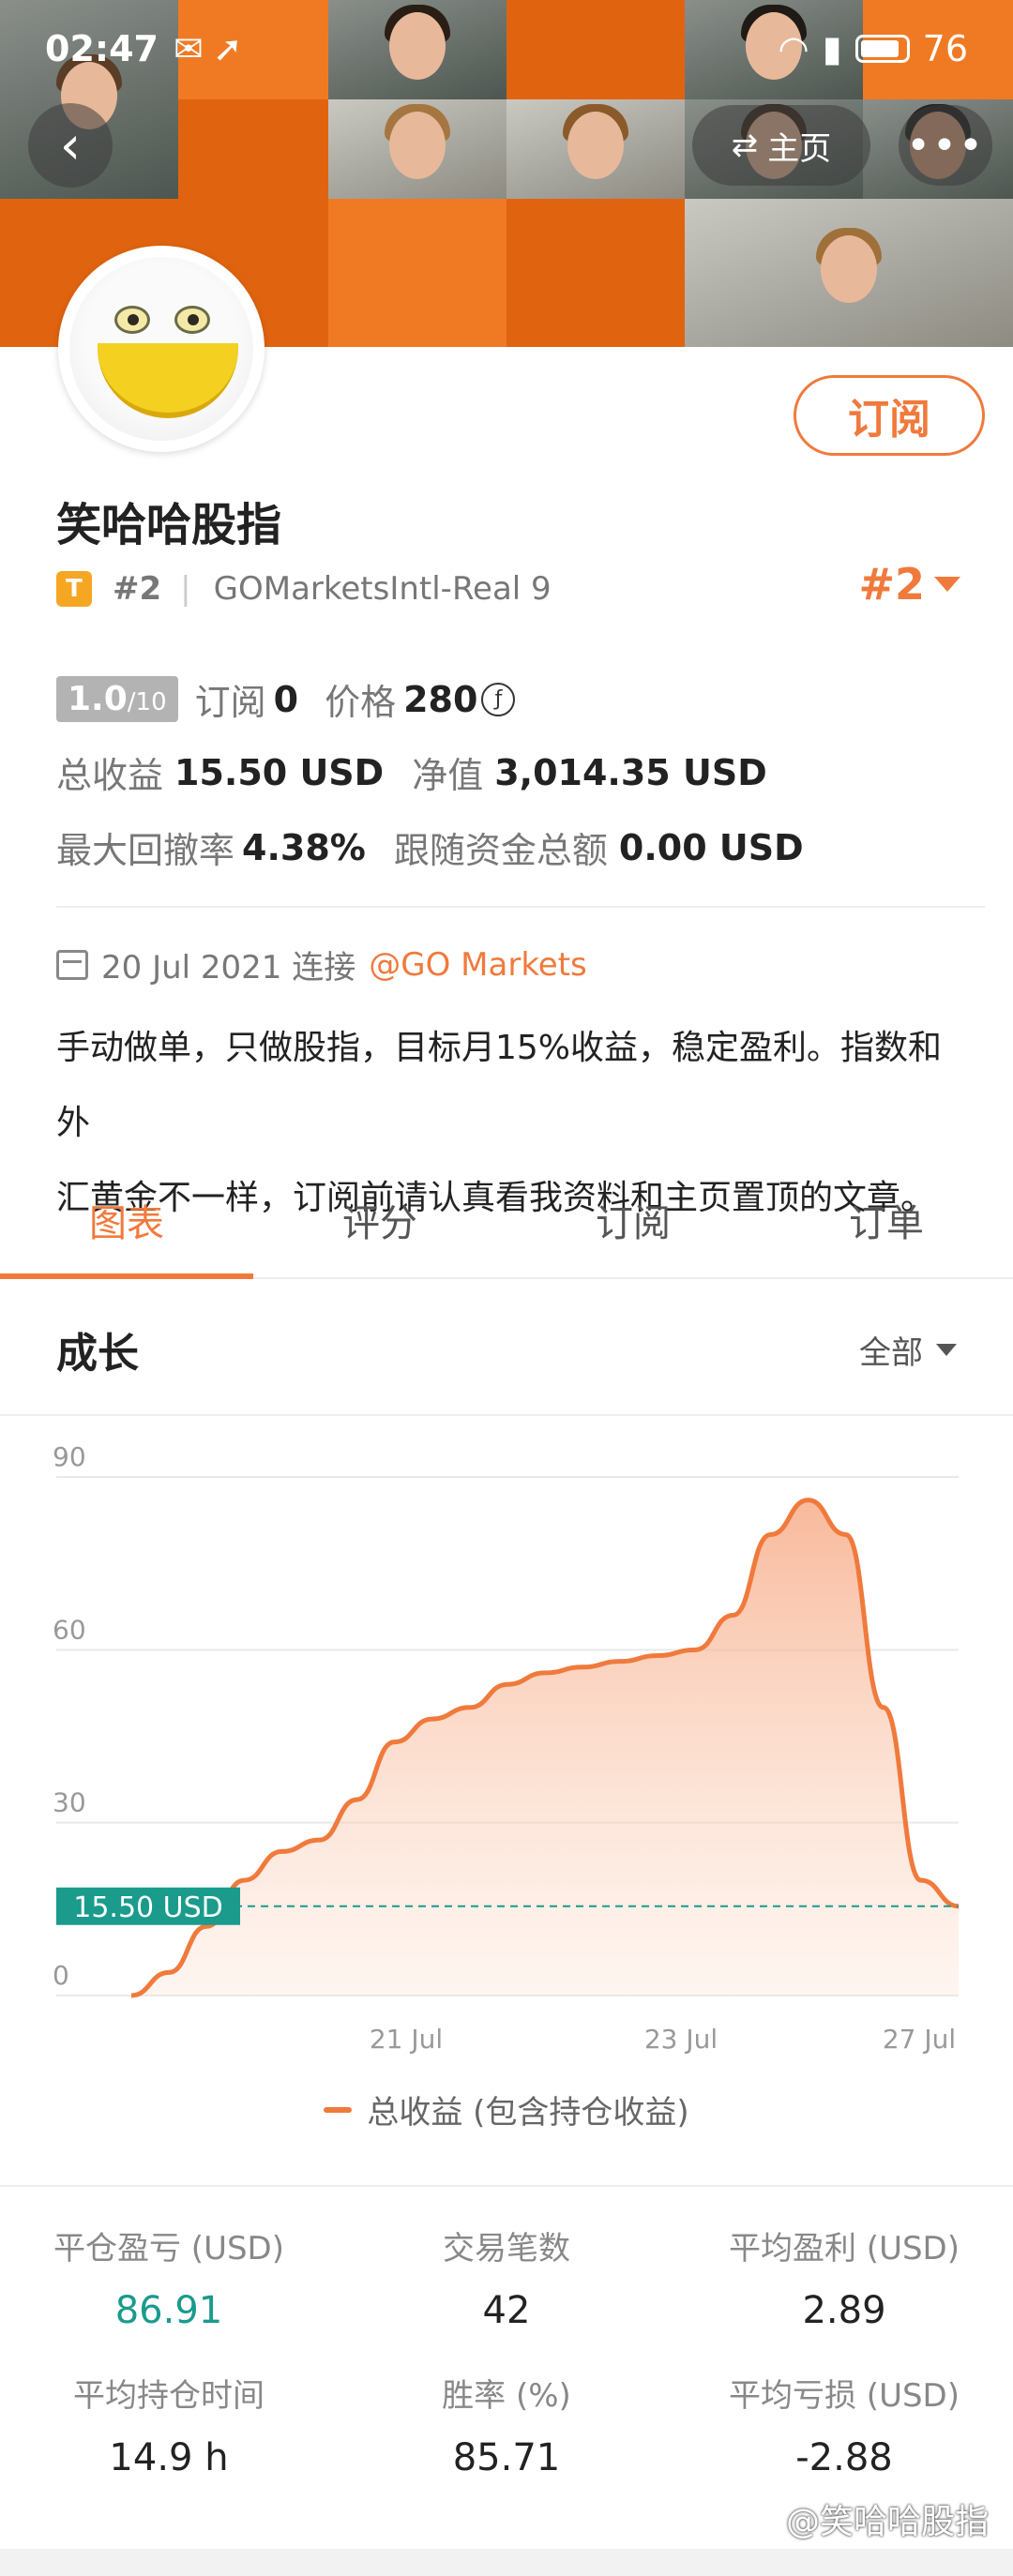  I want to click on summary-cell: 平均持仓时间 14.9 h, so click(169, 2424).